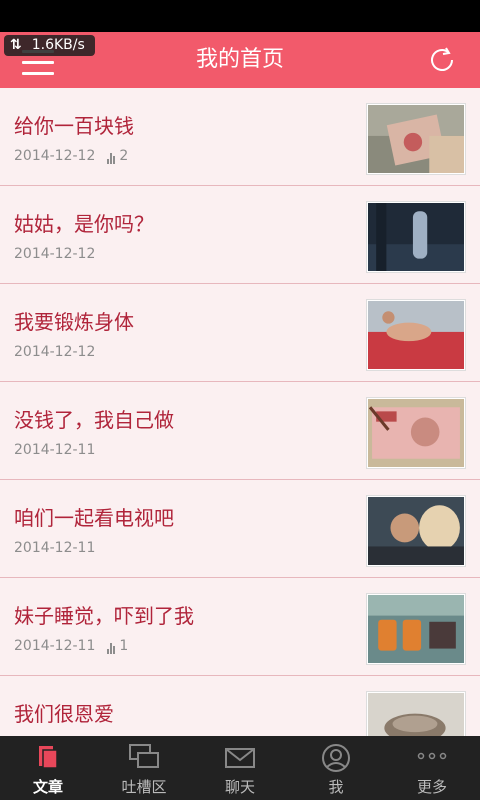 This screenshot has height=800, width=480. Describe the element at coordinates (240, 137) in the screenshot. I see `list-item: 给你一百块钱 2014-12-12 2` at that location.